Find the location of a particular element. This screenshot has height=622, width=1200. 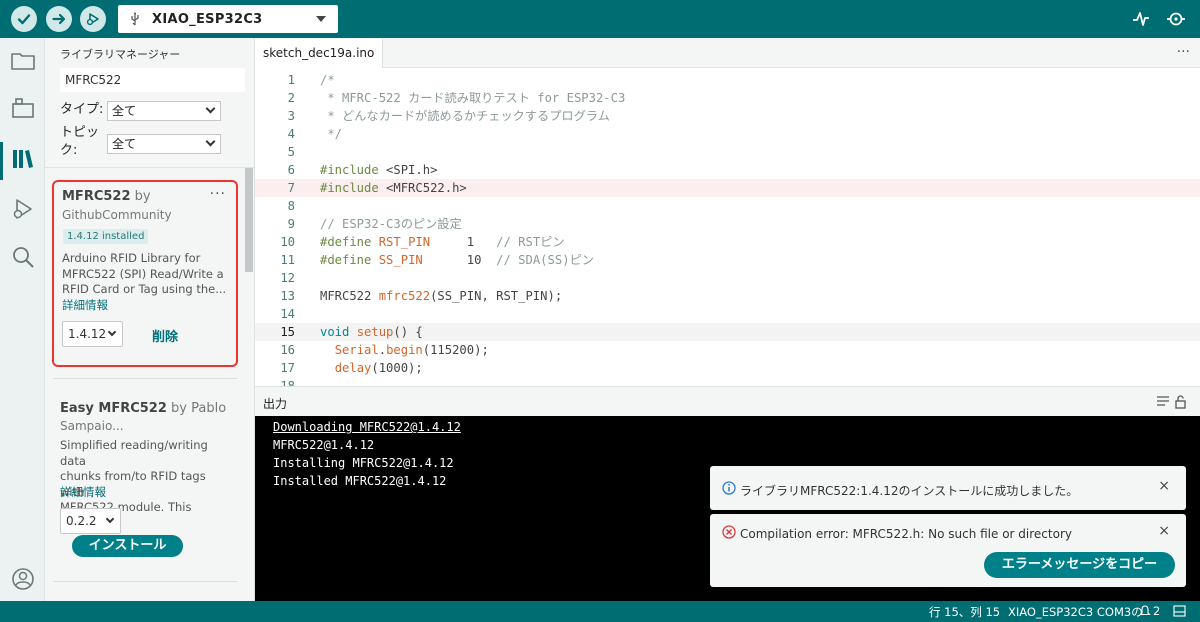

output-line: Downloading MFRC522@1.4.12 is located at coordinates (367, 427).